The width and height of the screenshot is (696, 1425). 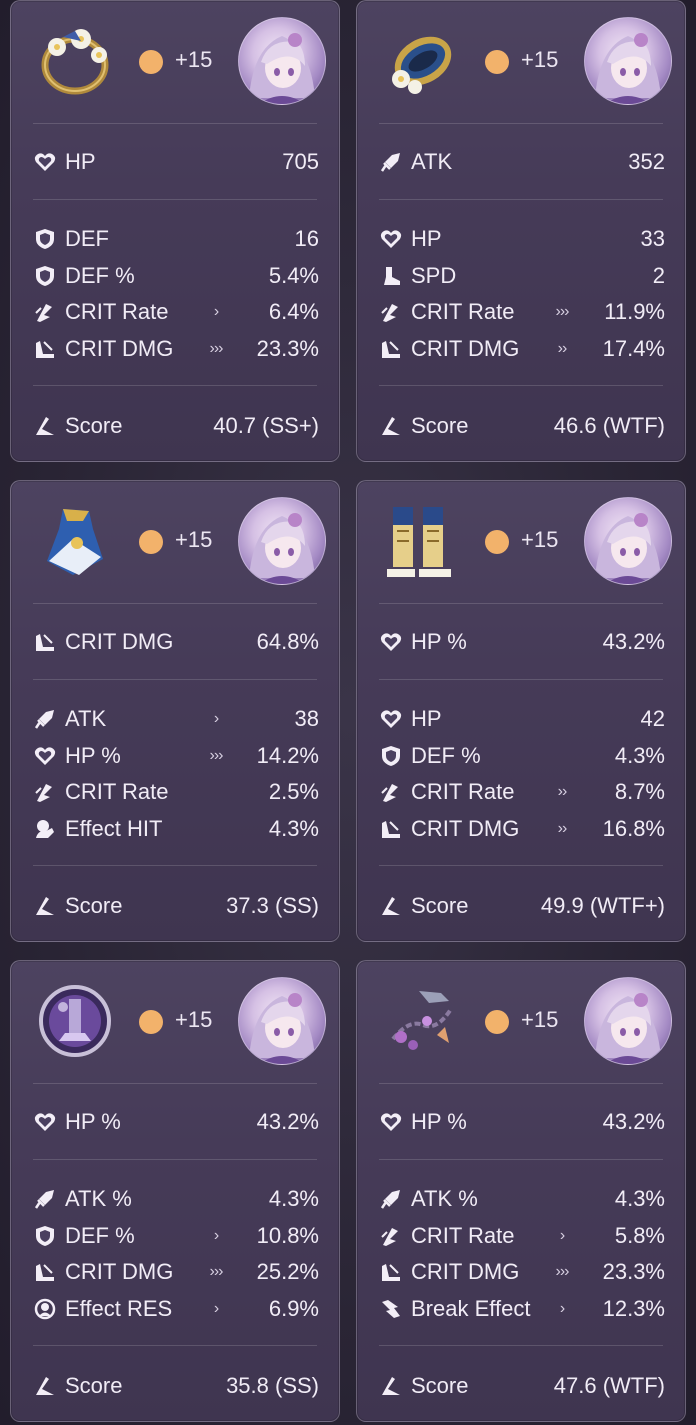 I want to click on sub-stat-value: 14.2%, so click(x=287, y=755).